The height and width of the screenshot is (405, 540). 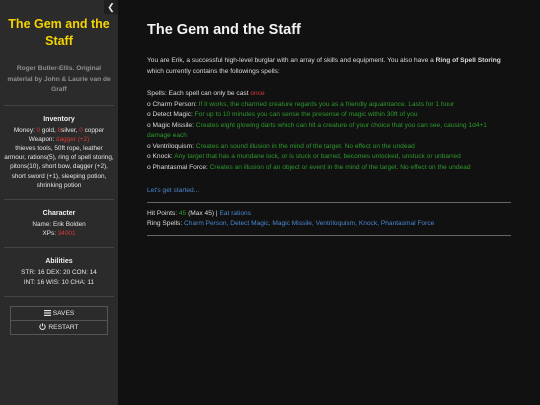 What do you see at coordinates (59, 213) in the screenshot?
I see `character-heading: Character` at bounding box center [59, 213].